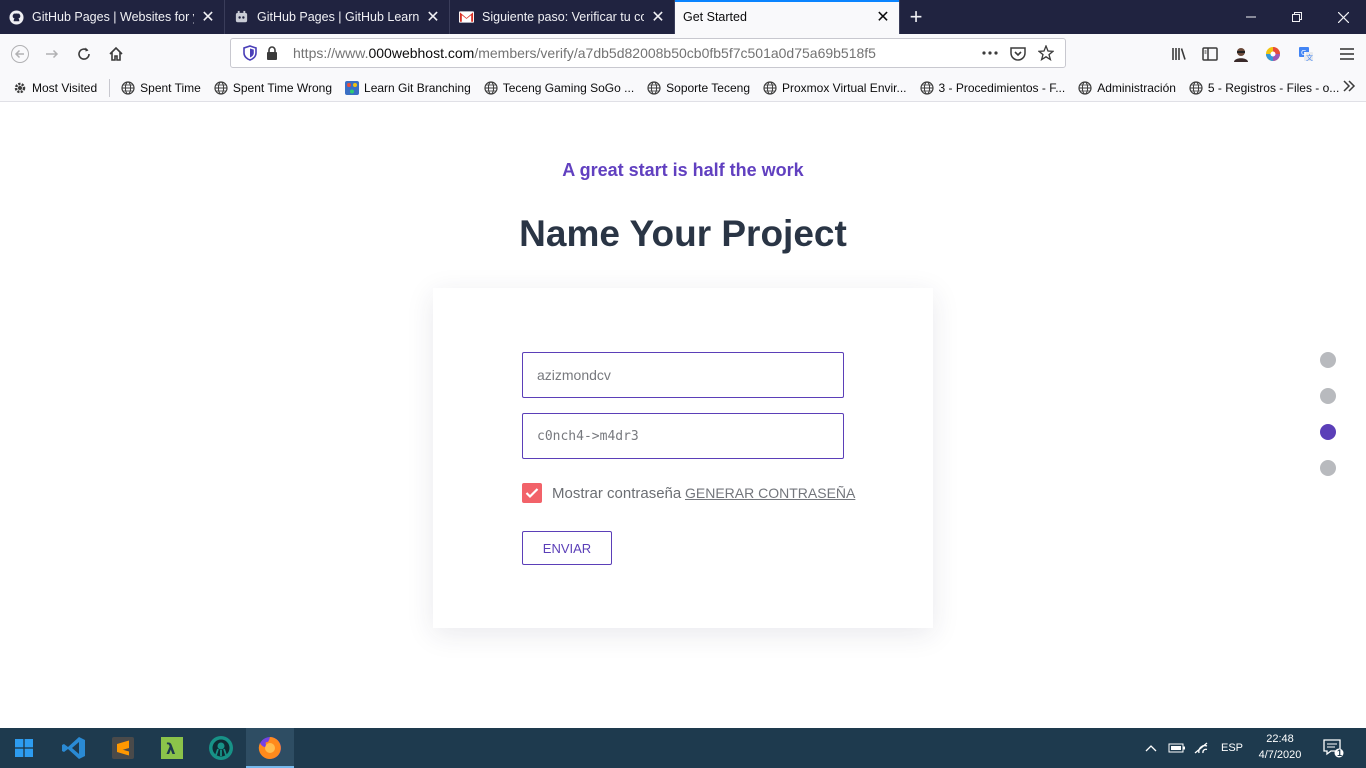  Describe the element at coordinates (1046, 53) in the screenshot. I see `star-icon` at that location.